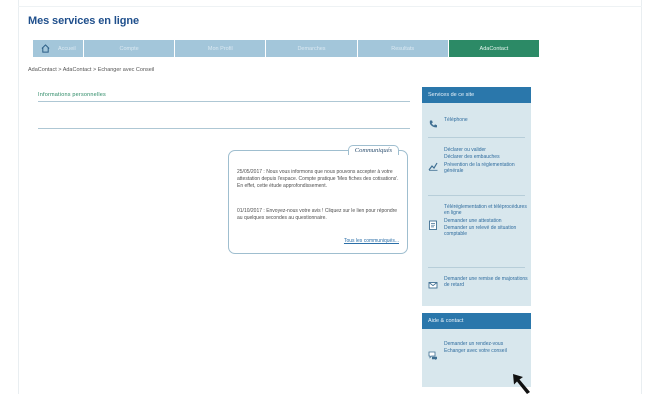 Image resolution: width=660 pixels, height=394 pixels. What do you see at coordinates (433, 225) in the screenshot?
I see `document-icon` at bounding box center [433, 225].